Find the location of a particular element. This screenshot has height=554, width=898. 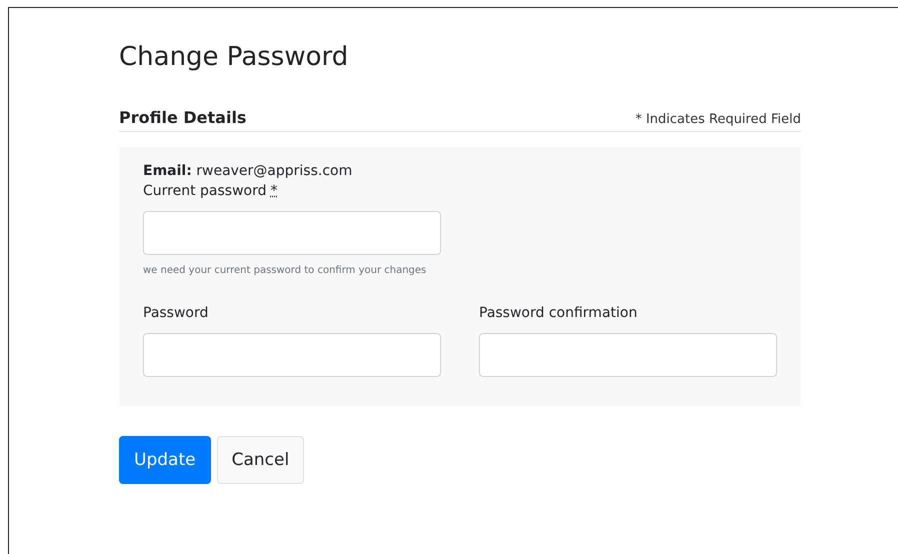

field-label: Current password is located at coordinates (204, 191).